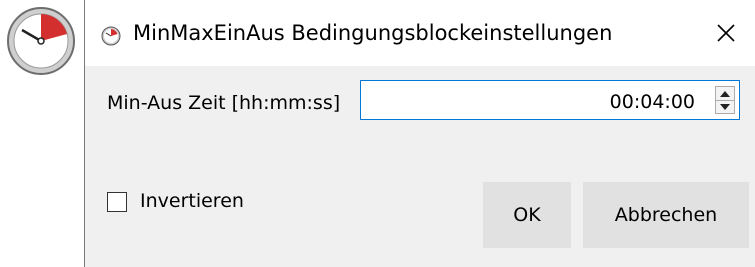 The width and height of the screenshot is (755, 267). What do you see at coordinates (42, 133) in the screenshot?
I see `desktop-strip` at bounding box center [42, 133].